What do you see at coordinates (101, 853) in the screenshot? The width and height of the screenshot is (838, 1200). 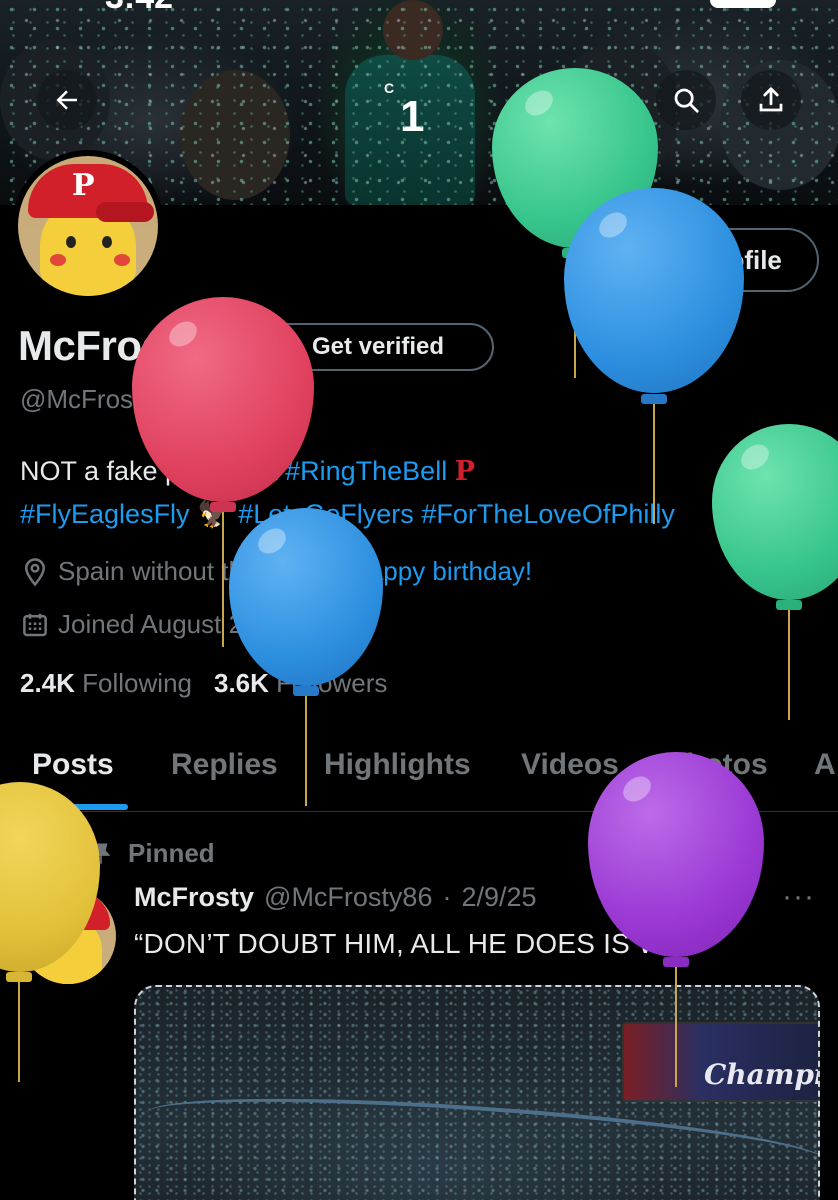 I see `pin-icon` at bounding box center [101, 853].